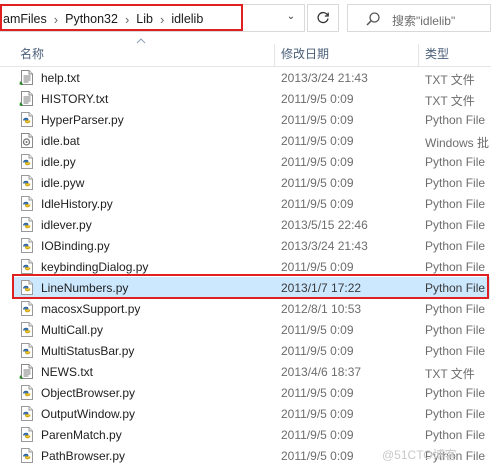  I want to click on file-name: idle.bat, so click(60, 141).